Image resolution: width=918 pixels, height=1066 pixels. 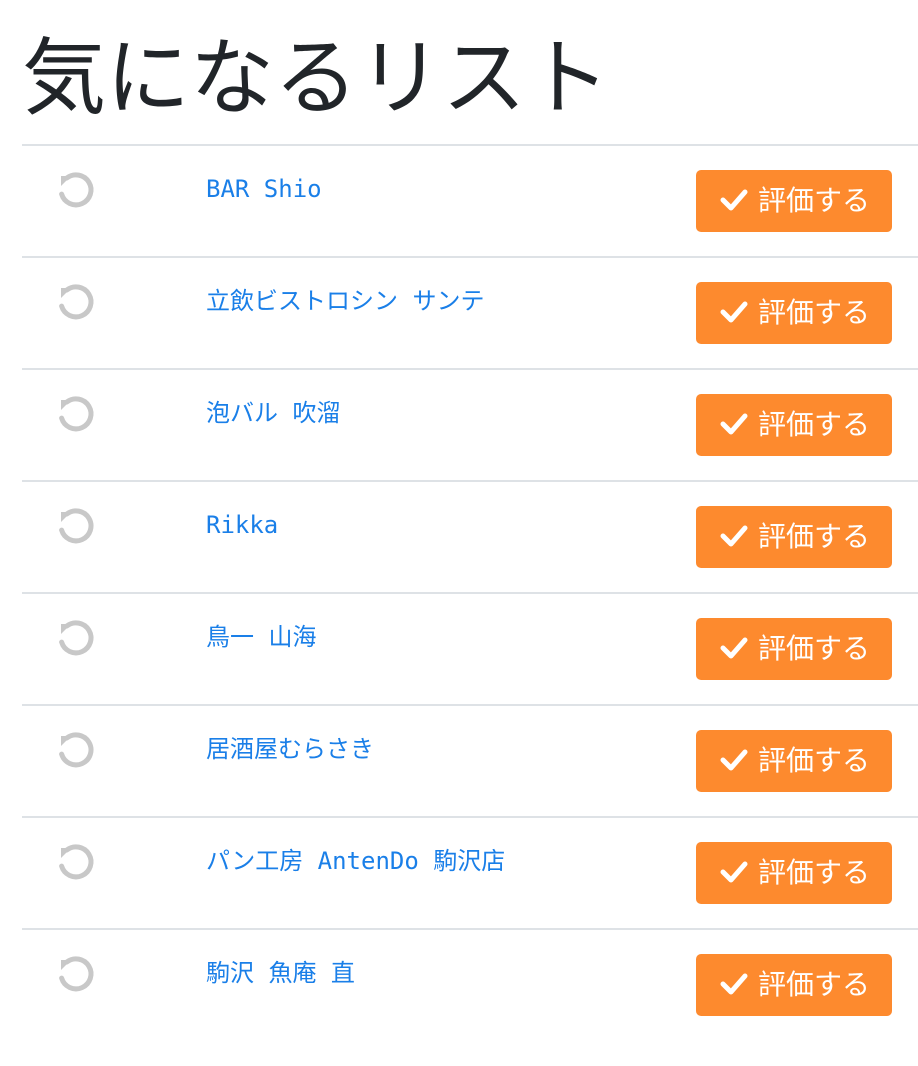 What do you see at coordinates (273, 413) in the screenshot?
I see `shop-name-link: 泡バル 吹溜` at bounding box center [273, 413].